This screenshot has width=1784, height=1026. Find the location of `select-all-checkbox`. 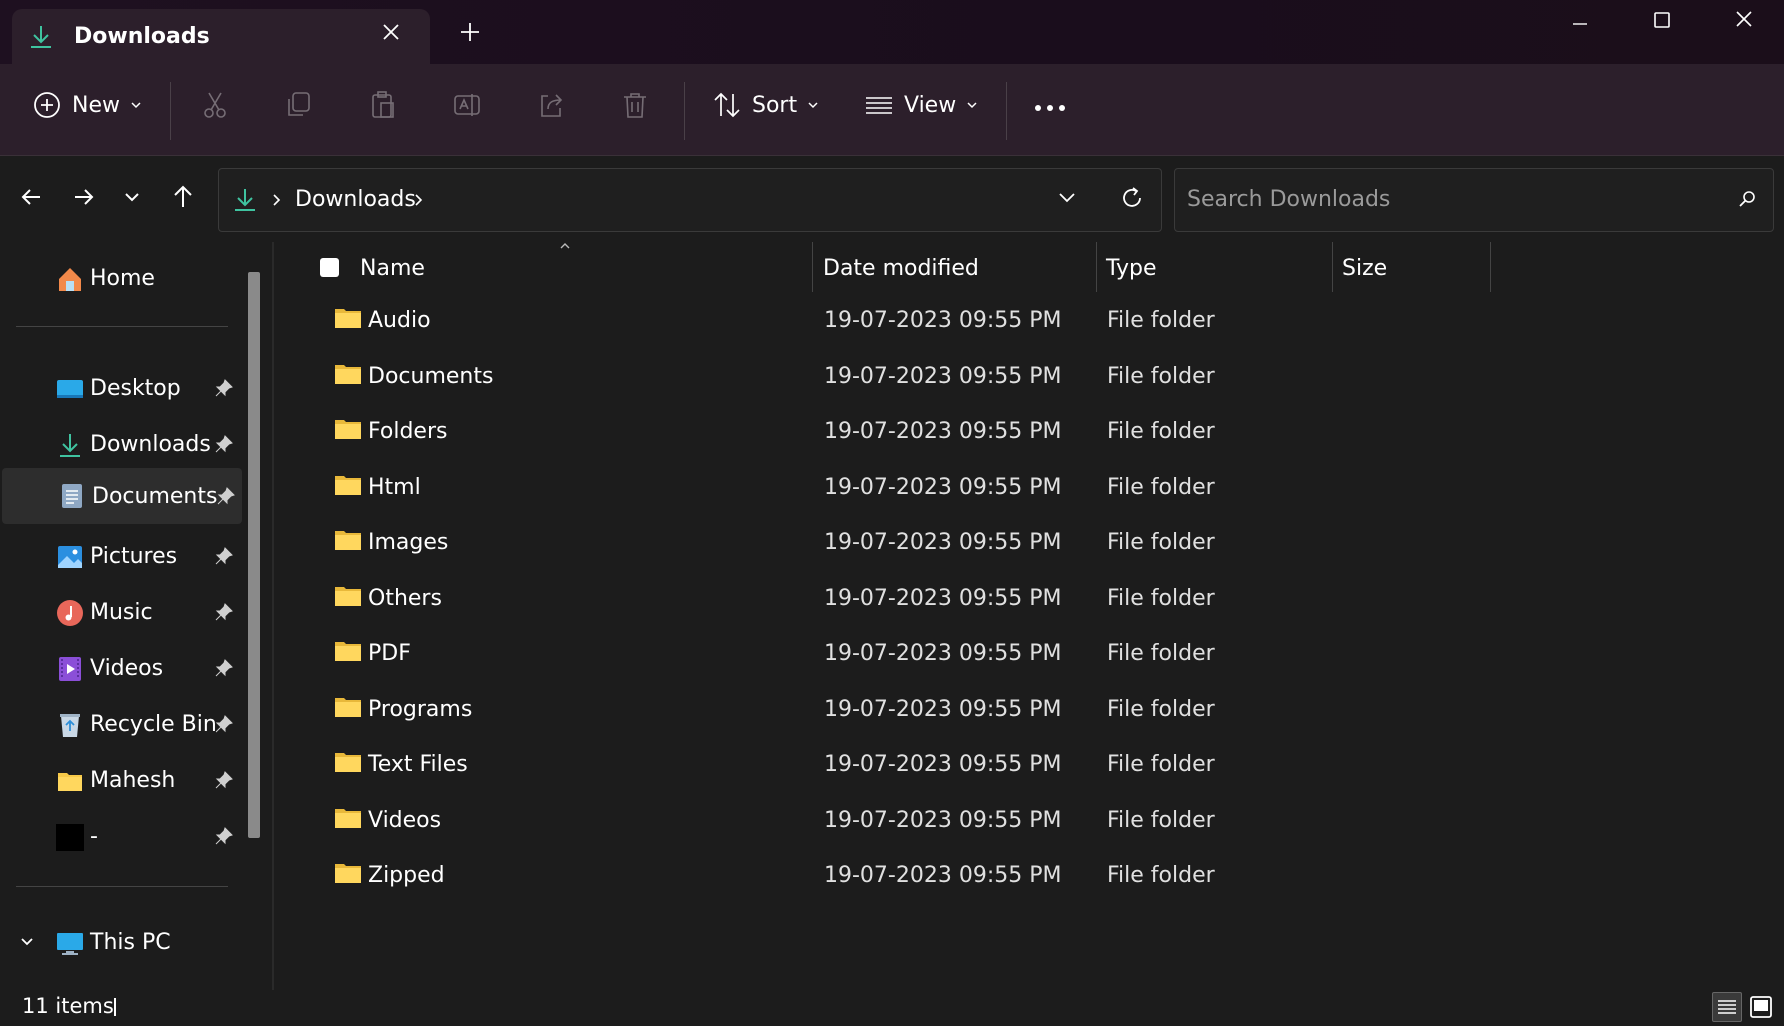

select-all-checkbox is located at coordinates (329, 267).